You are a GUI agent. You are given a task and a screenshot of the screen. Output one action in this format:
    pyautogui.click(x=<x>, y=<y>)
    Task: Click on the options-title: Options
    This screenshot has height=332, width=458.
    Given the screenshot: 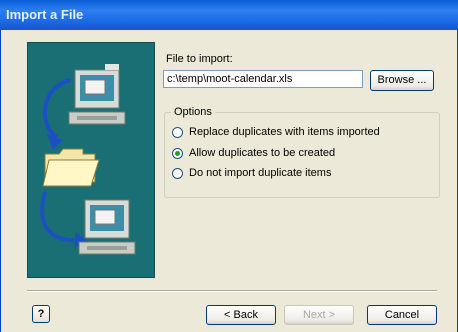 What is the action you would take?
    pyautogui.click(x=193, y=112)
    